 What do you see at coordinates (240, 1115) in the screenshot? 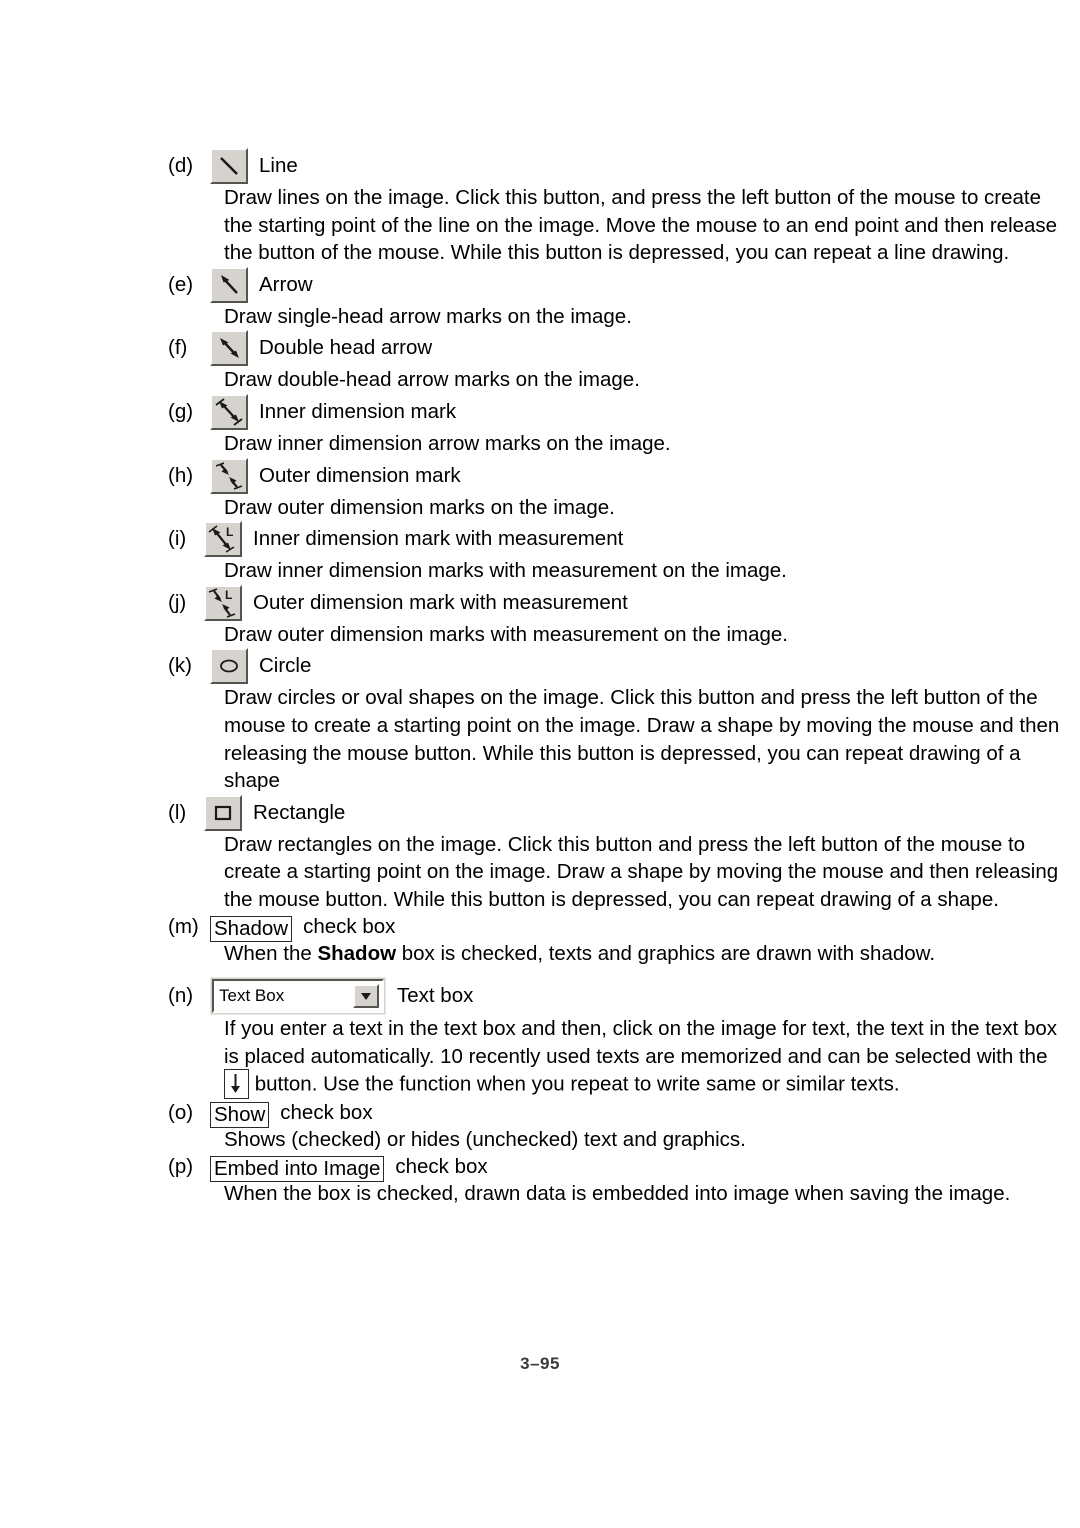
I see `show-checkbox-label: Show` at bounding box center [240, 1115].